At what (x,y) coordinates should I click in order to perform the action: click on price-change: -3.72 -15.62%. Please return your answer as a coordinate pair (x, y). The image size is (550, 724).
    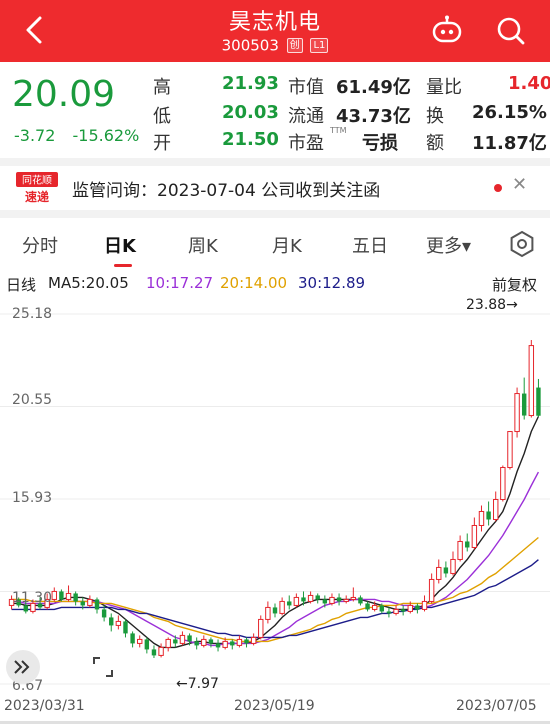
    Looking at the image, I should click on (82, 135).